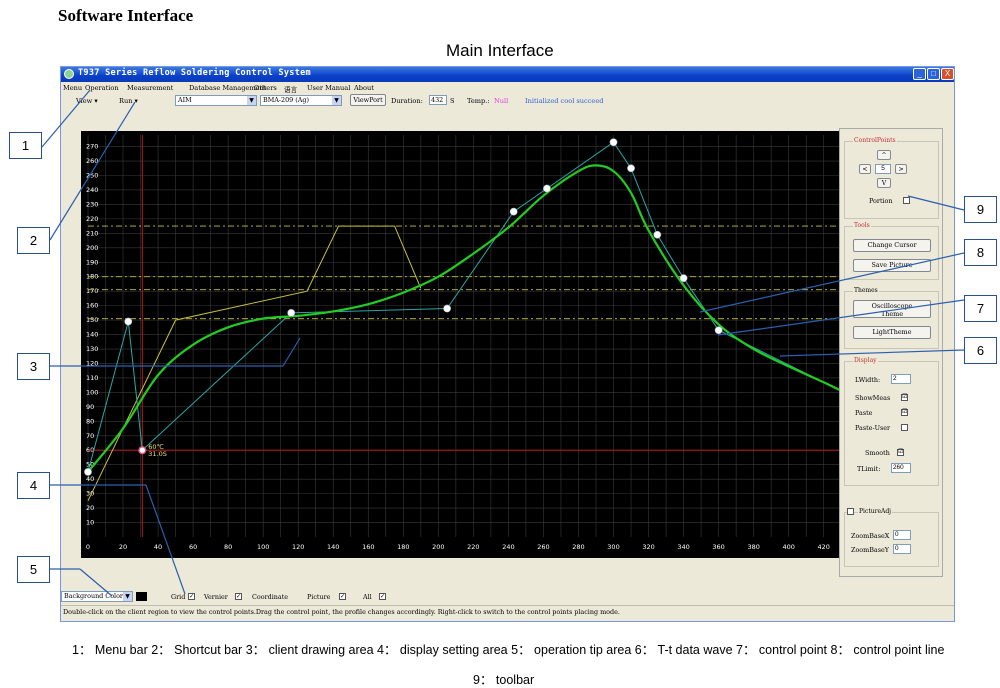  I want to click on grid-label: Grid, so click(178, 597).